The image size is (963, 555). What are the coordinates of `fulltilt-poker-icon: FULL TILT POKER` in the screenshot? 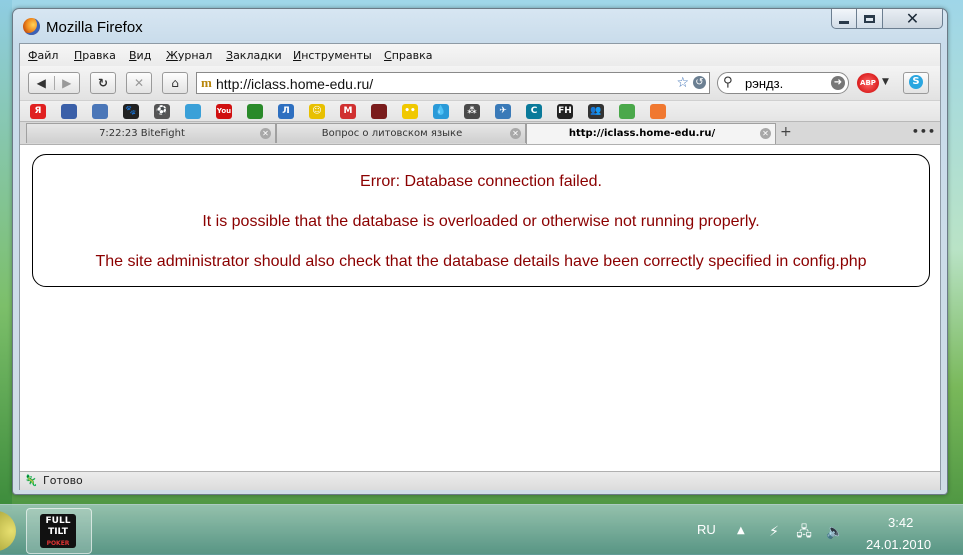 It's located at (58, 531).